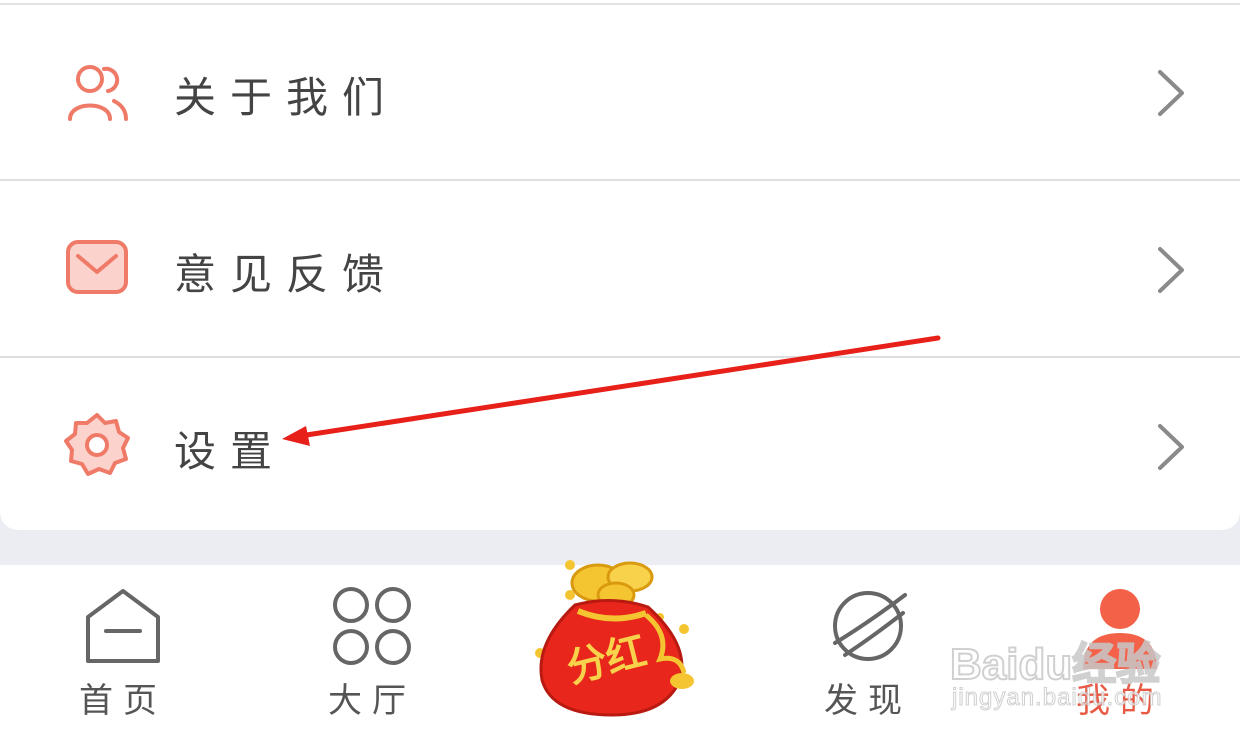 Image resolution: width=1240 pixels, height=742 pixels. I want to click on users-icon, so click(98, 93).